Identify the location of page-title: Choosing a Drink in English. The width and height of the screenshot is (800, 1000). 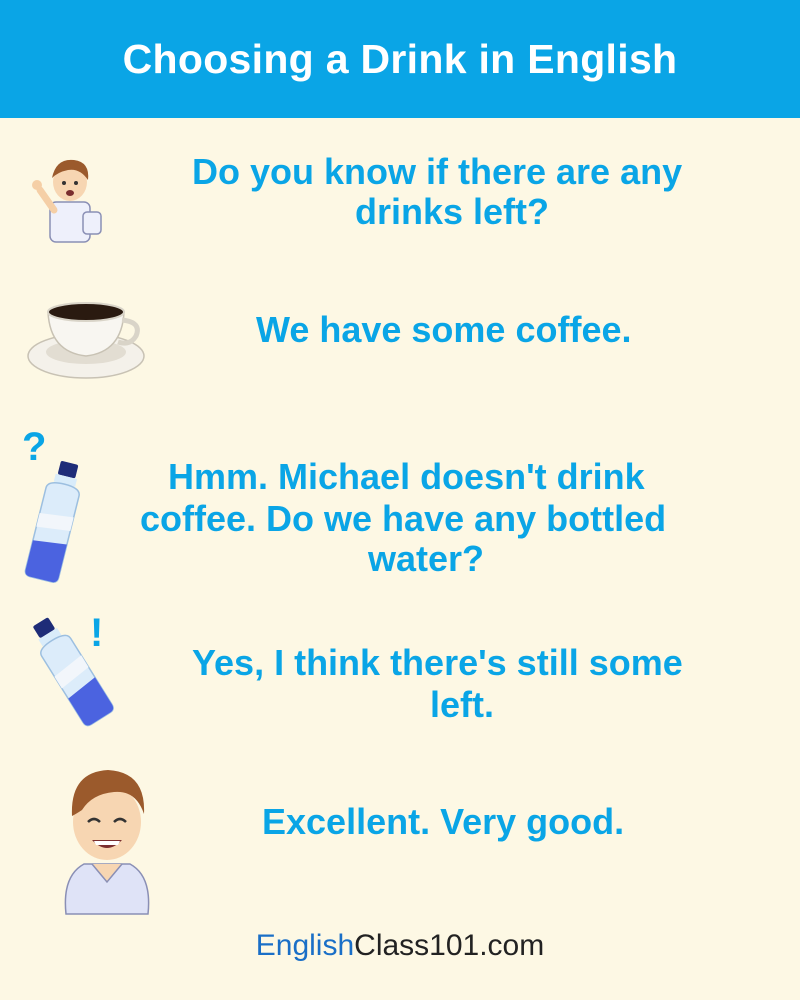
(400, 58).